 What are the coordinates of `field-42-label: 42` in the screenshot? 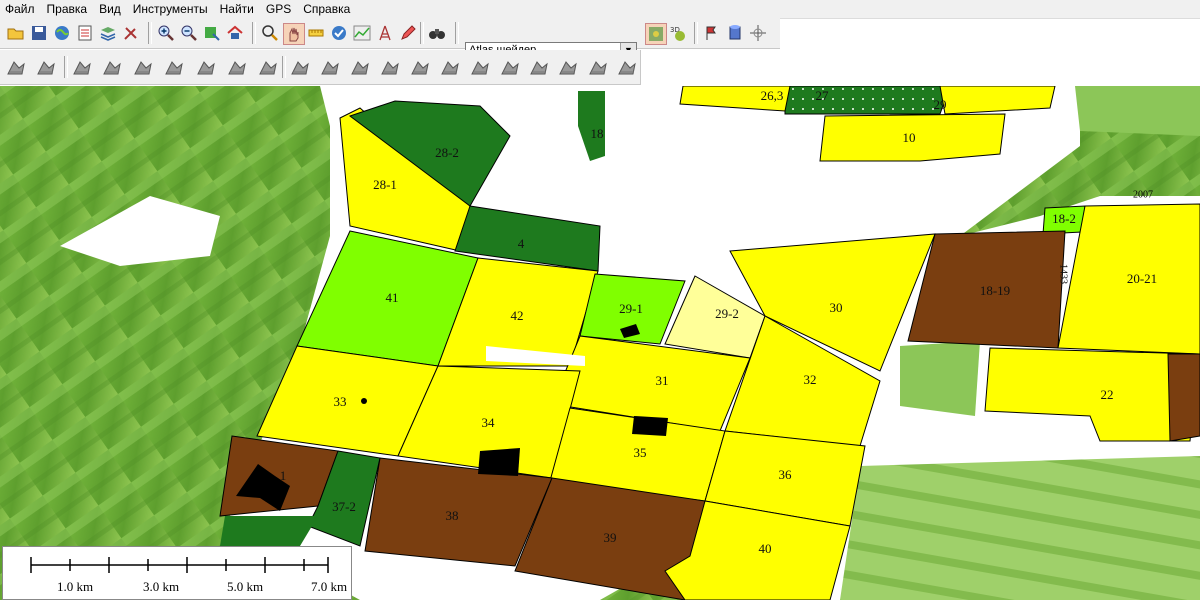 It's located at (517, 315).